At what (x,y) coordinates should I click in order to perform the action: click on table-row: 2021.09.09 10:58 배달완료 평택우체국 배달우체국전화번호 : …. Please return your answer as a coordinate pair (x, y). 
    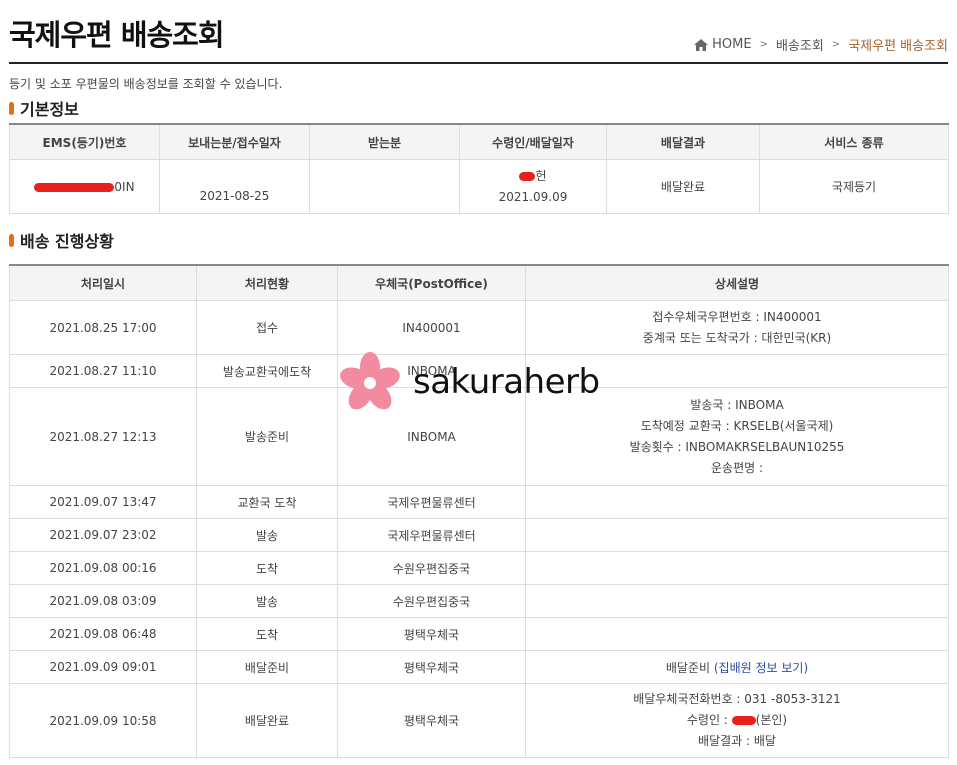
    Looking at the image, I should click on (479, 720).